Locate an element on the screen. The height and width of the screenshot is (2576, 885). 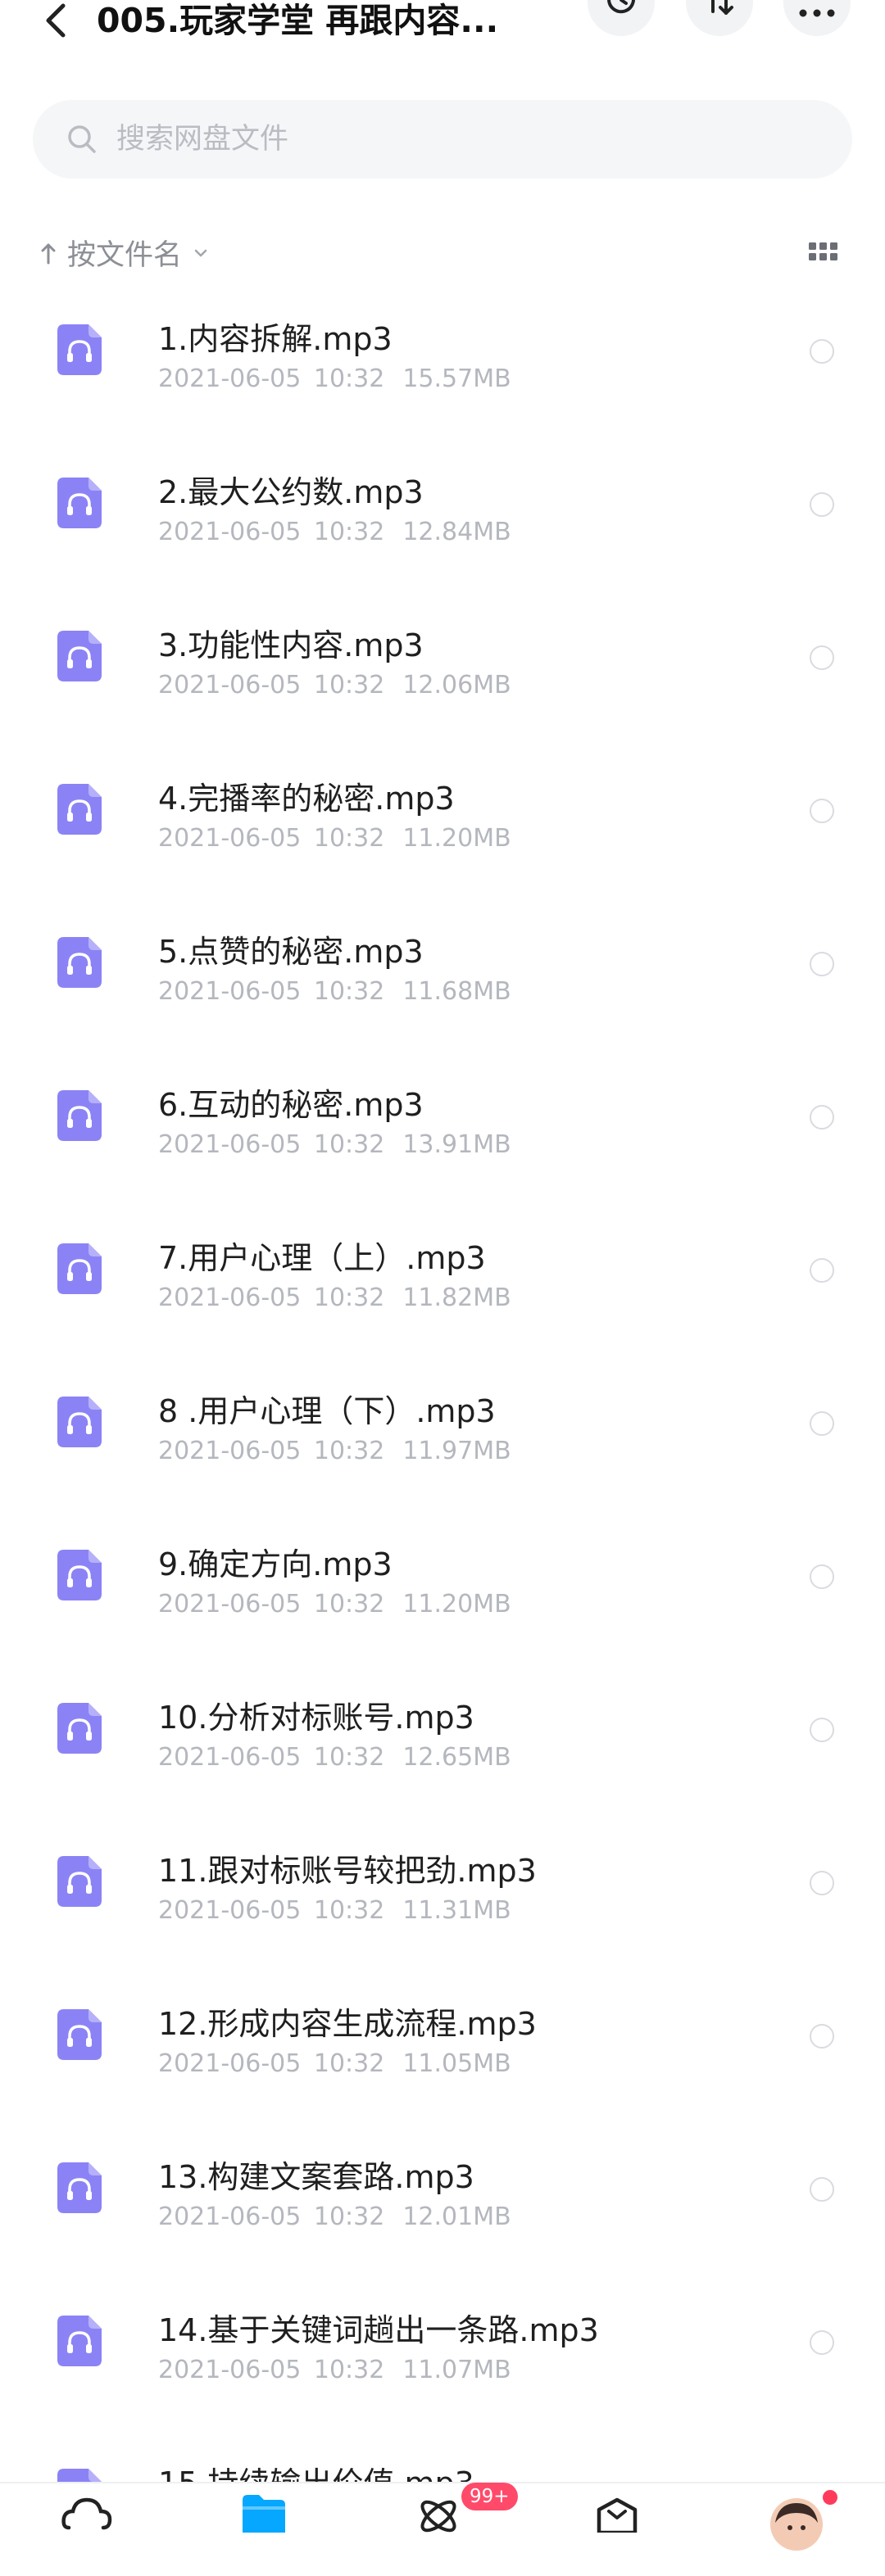
file-meta: 2021-06-05 10:32 12.65MB is located at coordinates (334, 1757).